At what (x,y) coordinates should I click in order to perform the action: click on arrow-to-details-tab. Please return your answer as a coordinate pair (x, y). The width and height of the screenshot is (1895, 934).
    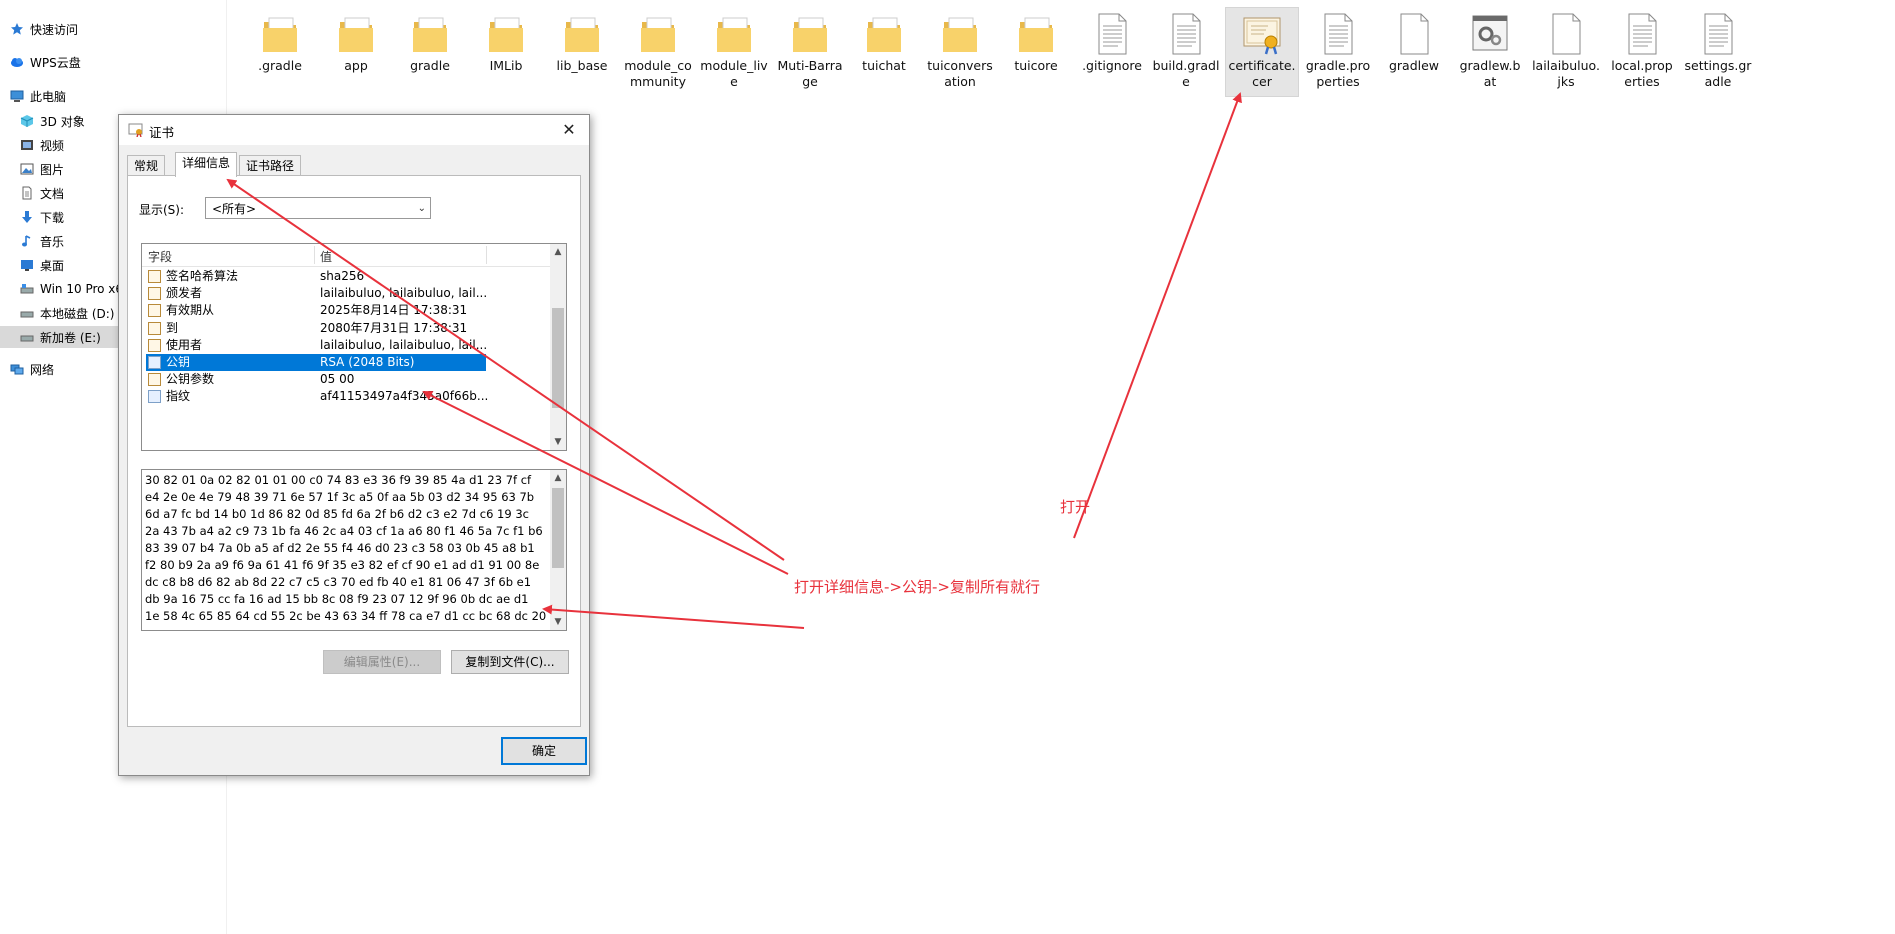
    Looking at the image, I should click on (505, 369).